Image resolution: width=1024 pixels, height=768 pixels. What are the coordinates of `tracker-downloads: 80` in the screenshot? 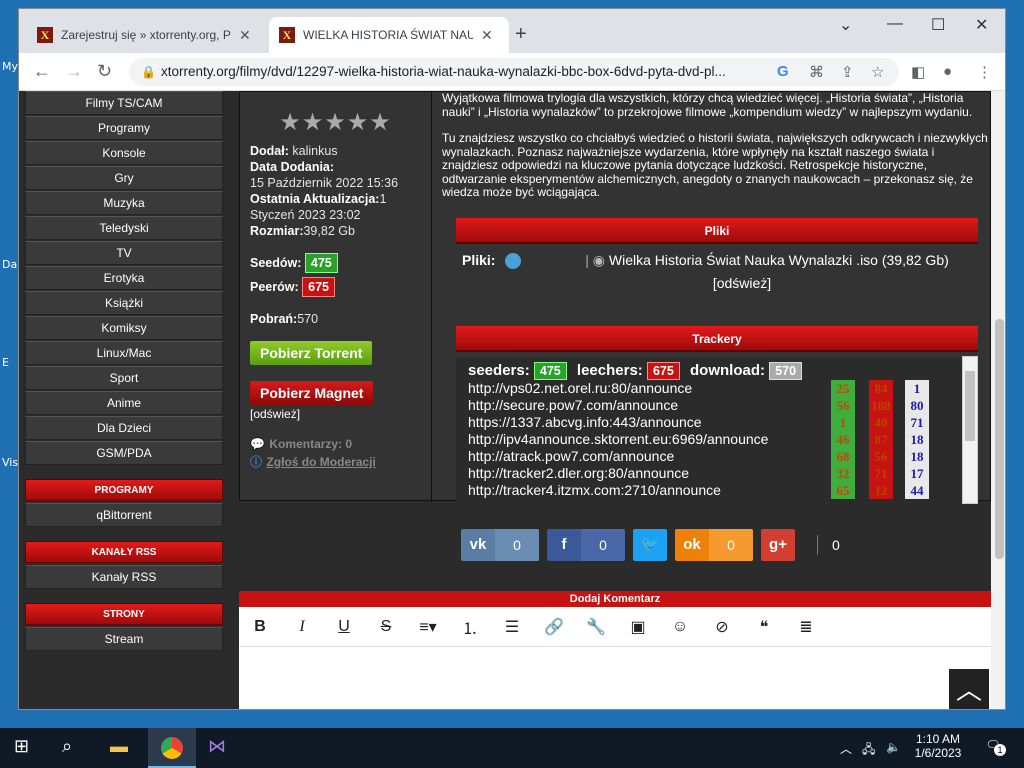 It's located at (917, 405).